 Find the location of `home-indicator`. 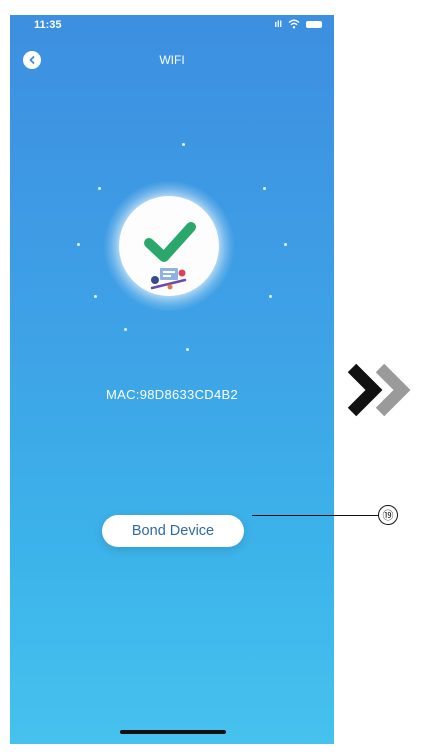

home-indicator is located at coordinates (173, 732).